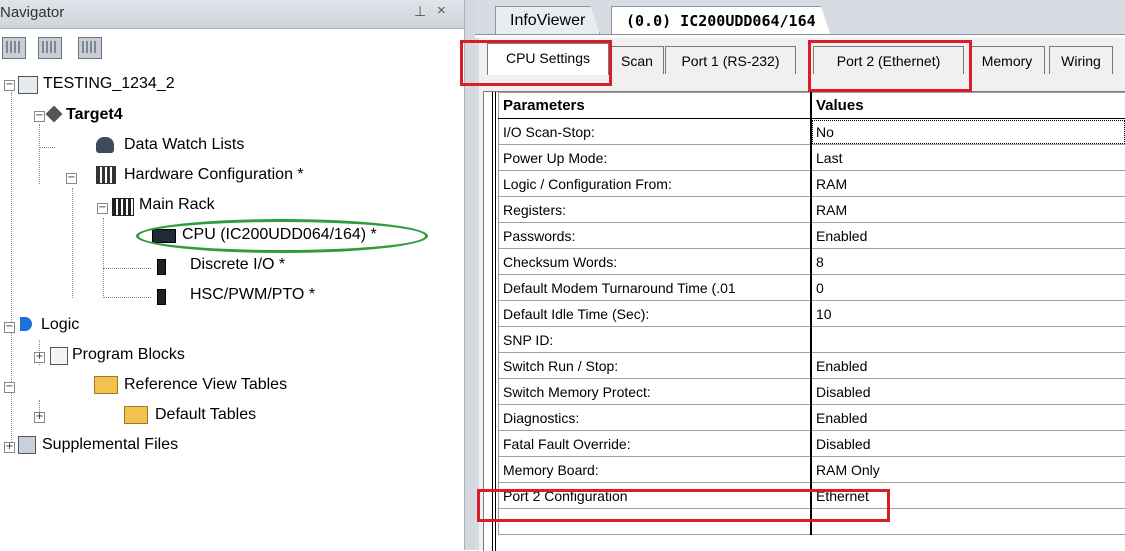 The width and height of the screenshot is (1125, 551). I want to click on table-row: Registers:RAM, so click(812, 210).